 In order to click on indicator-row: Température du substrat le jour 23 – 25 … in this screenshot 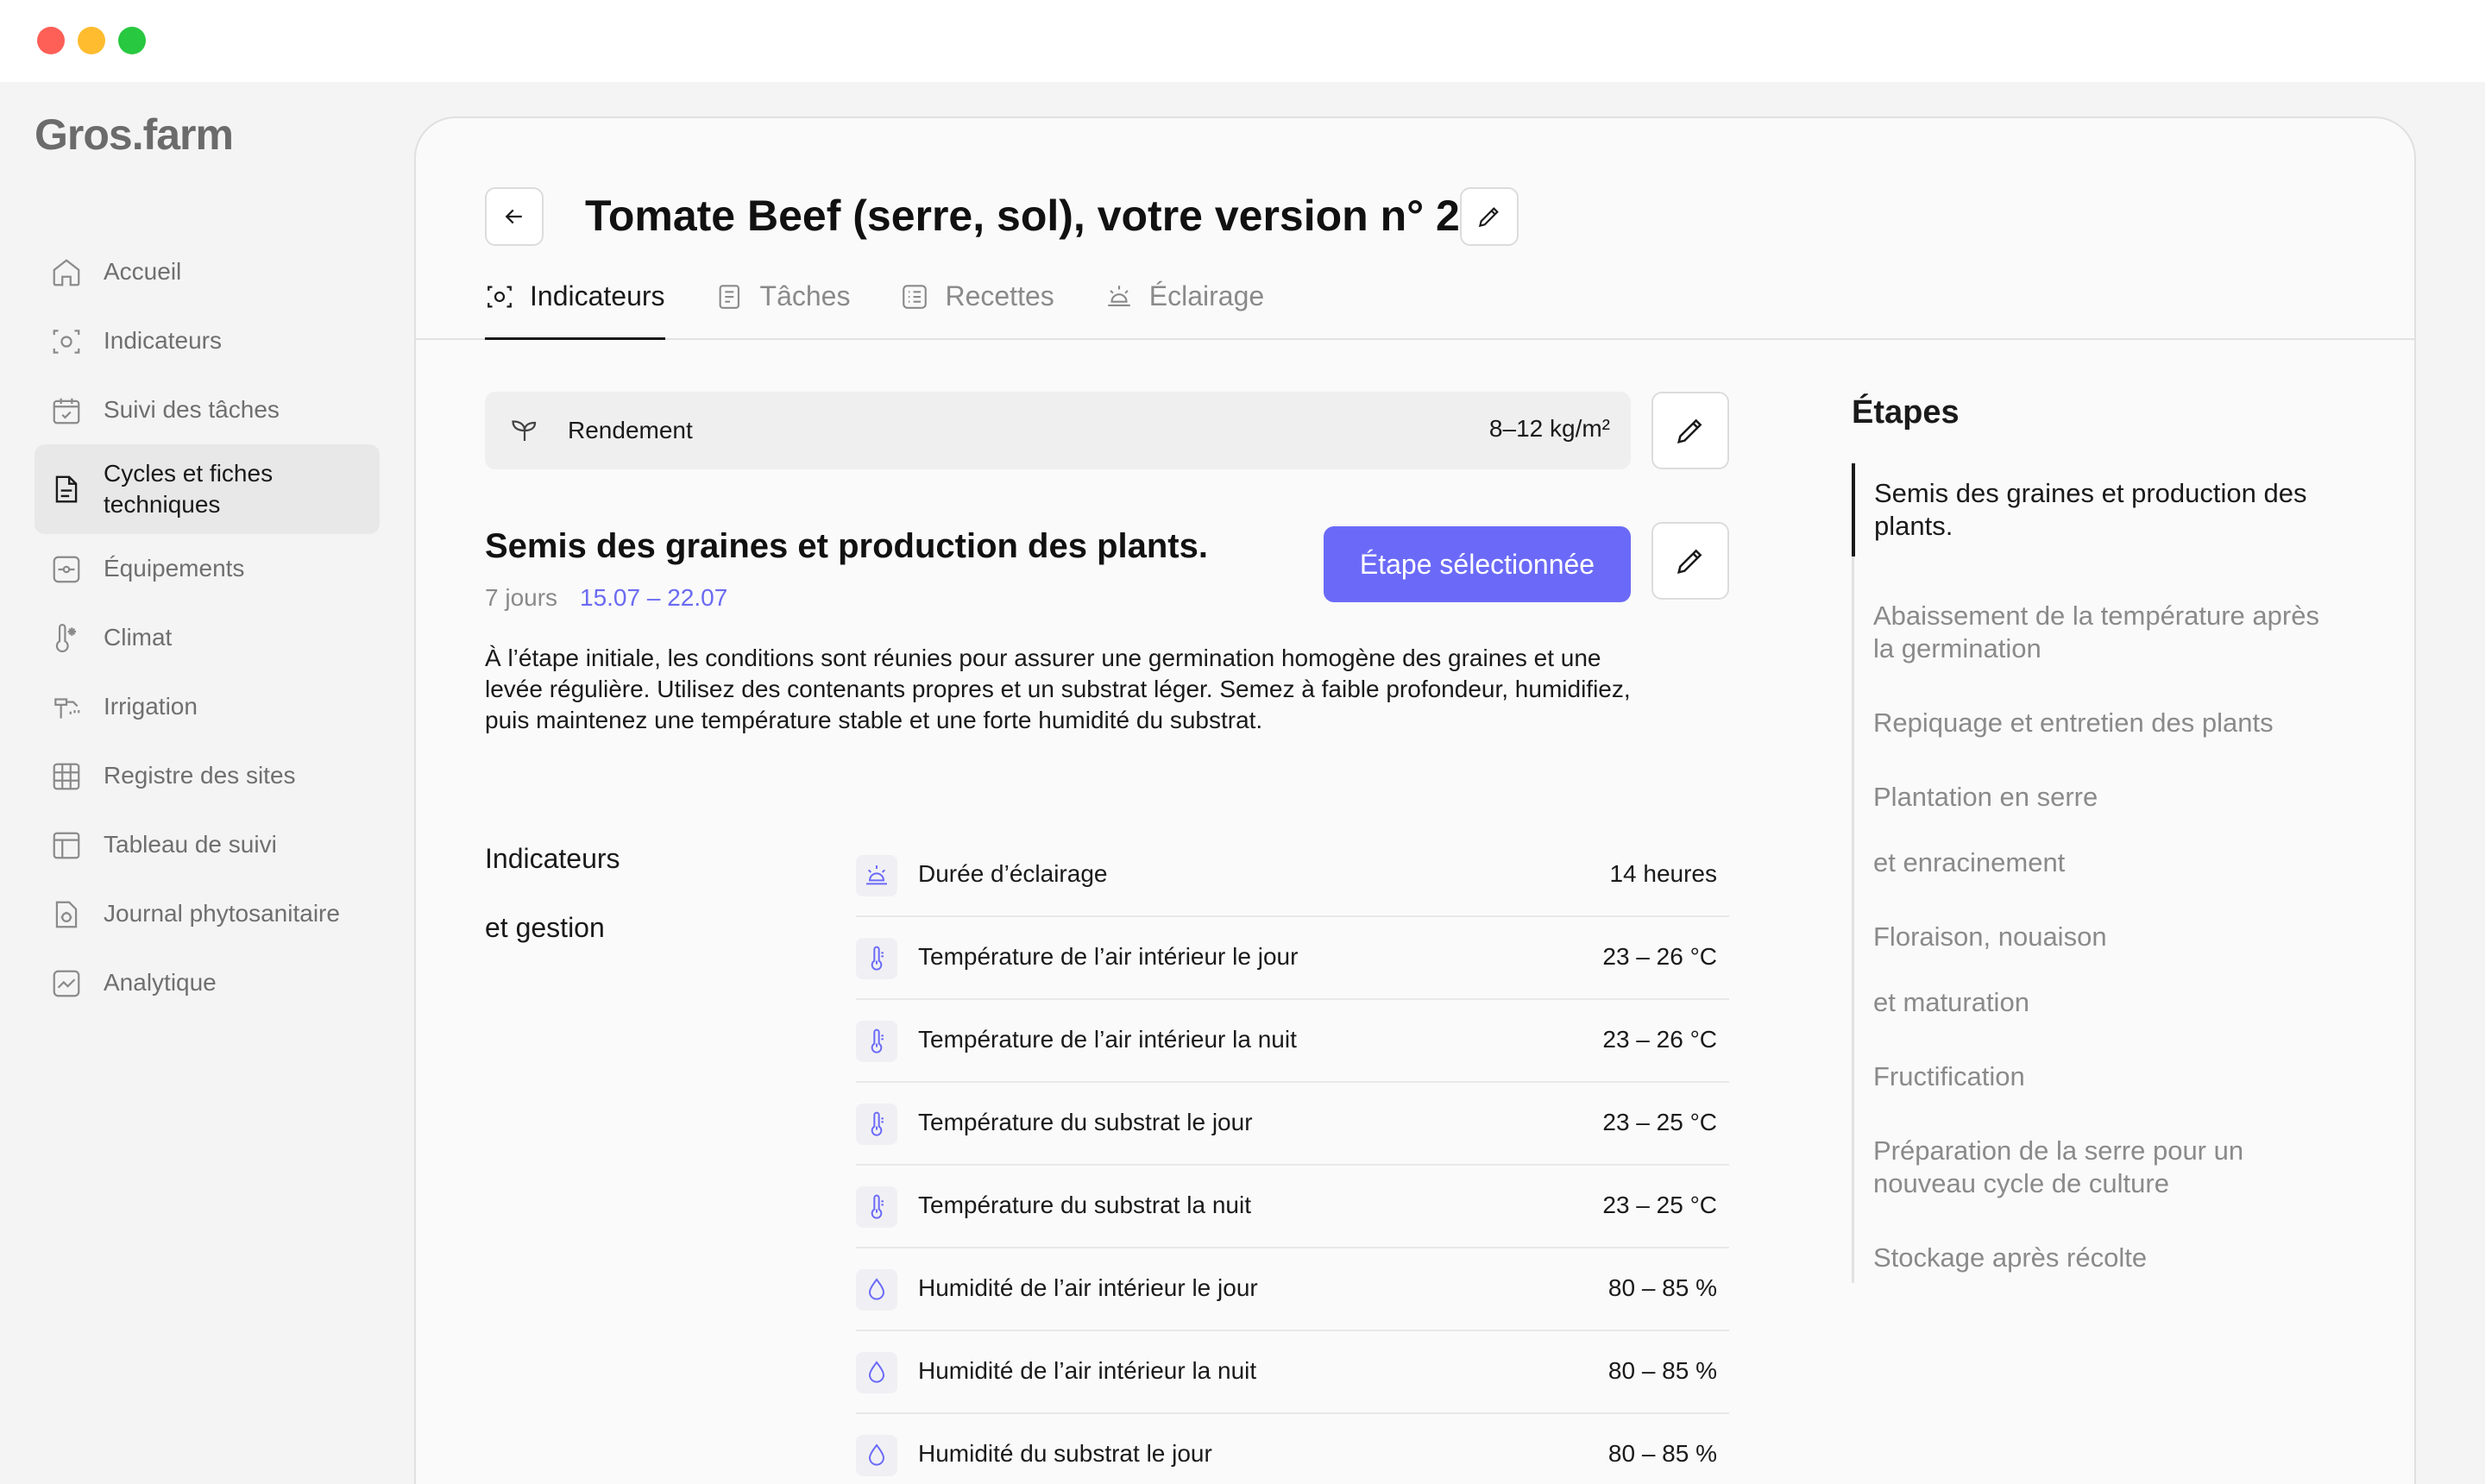, I will do `click(1292, 1124)`.